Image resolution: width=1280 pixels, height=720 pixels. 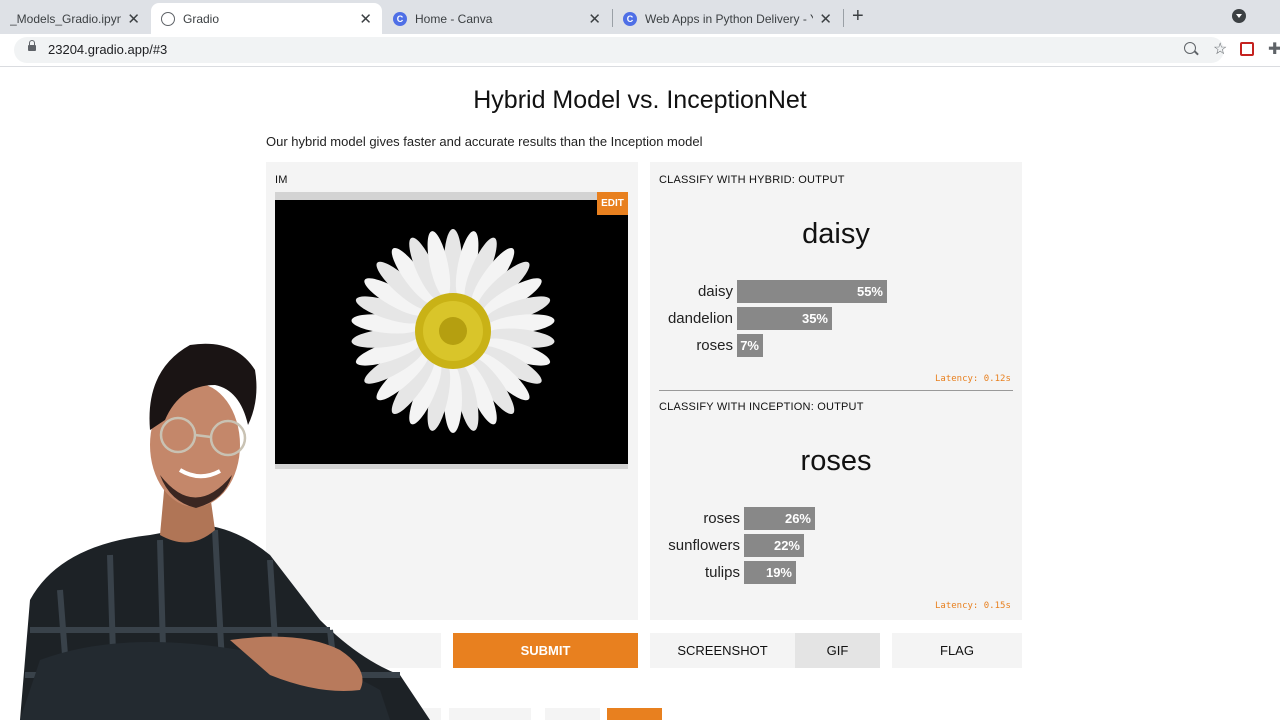 What do you see at coordinates (168, 18) in the screenshot?
I see `globe-icon` at bounding box center [168, 18].